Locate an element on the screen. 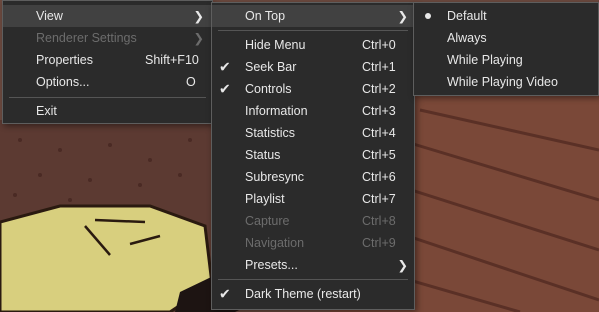 This screenshot has width=599, height=312. menu-item-label: Hide Menu is located at coordinates (275, 45).